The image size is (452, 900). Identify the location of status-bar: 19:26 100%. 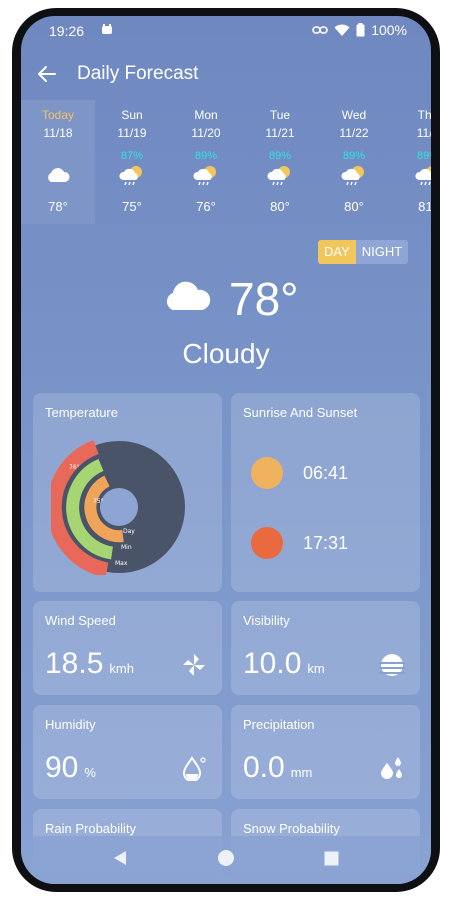
(226, 31).